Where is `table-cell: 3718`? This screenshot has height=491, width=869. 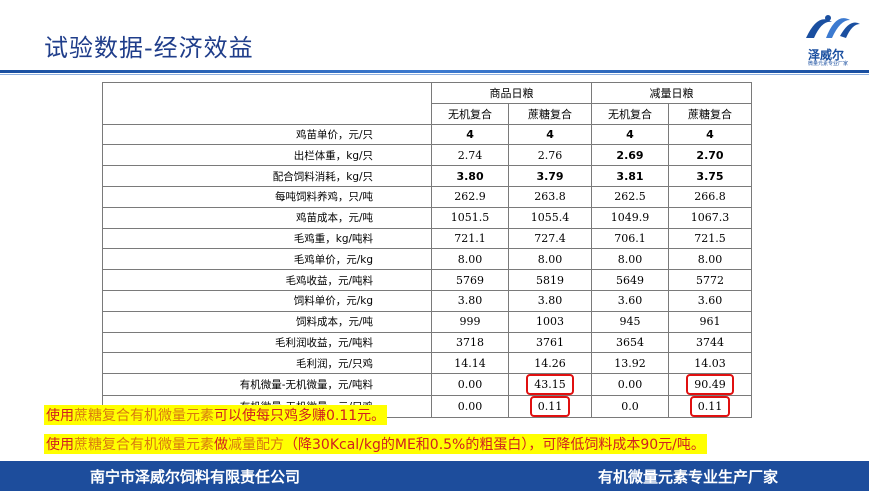
table-cell: 3718 is located at coordinates (470, 342).